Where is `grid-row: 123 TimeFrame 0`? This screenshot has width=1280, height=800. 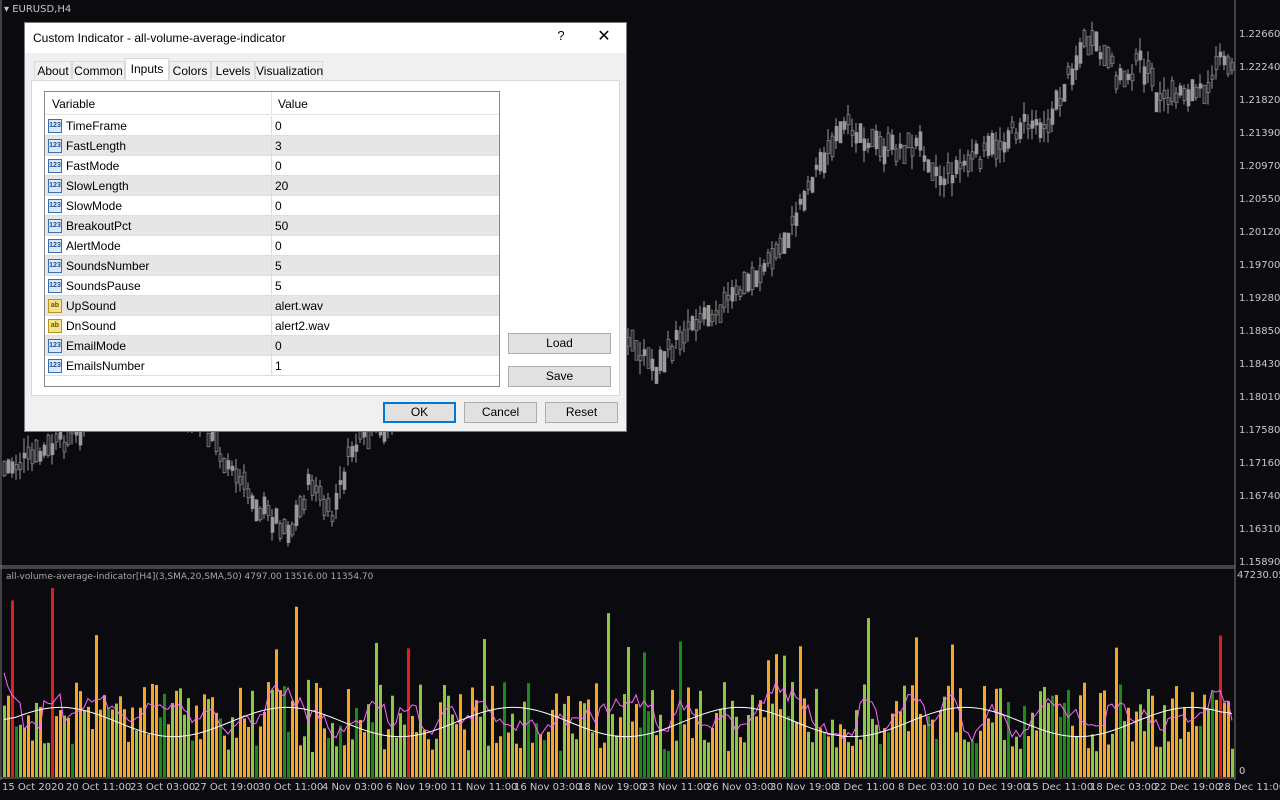 grid-row: 123 TimeFrame 0 is located at coordinates (272, 126).